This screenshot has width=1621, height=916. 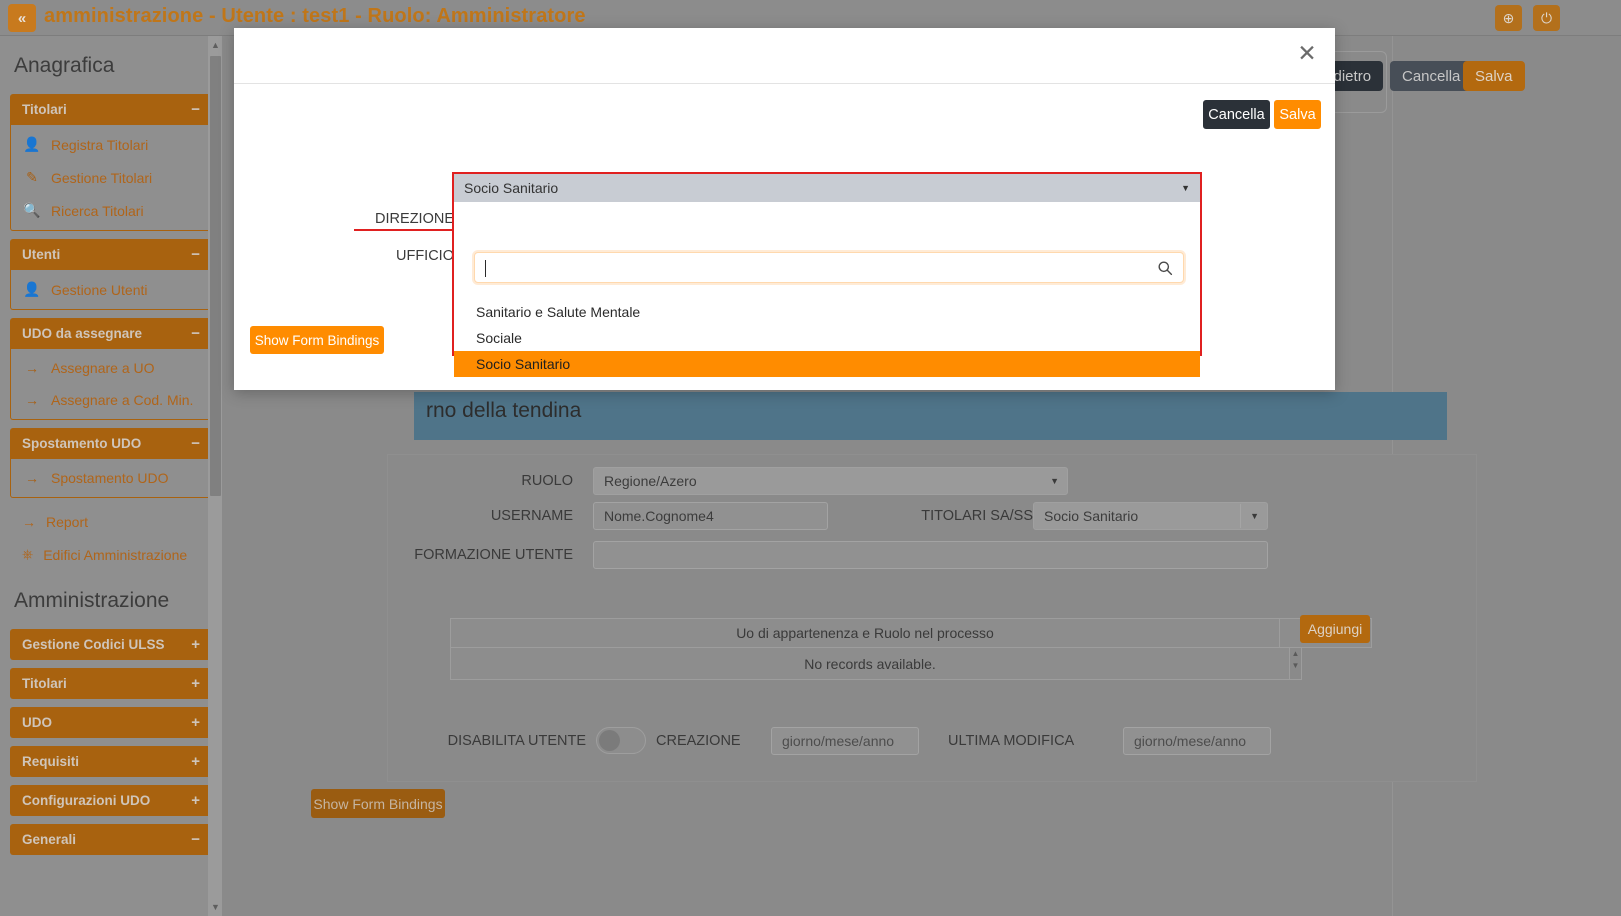 I want to click on sidebar-scroll-thumb, so click(x=215, y=276).